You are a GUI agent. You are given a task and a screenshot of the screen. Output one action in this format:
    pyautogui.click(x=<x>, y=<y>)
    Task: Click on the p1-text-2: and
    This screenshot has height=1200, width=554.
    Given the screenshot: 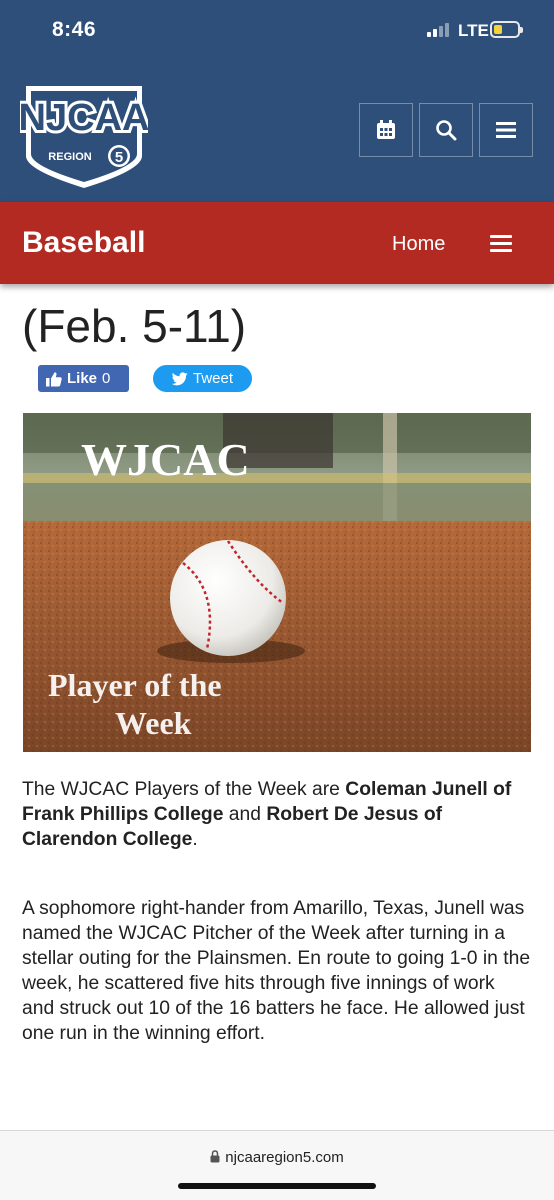 What is the action you would take?
    pyautogui.click(x=245, y=814)
    